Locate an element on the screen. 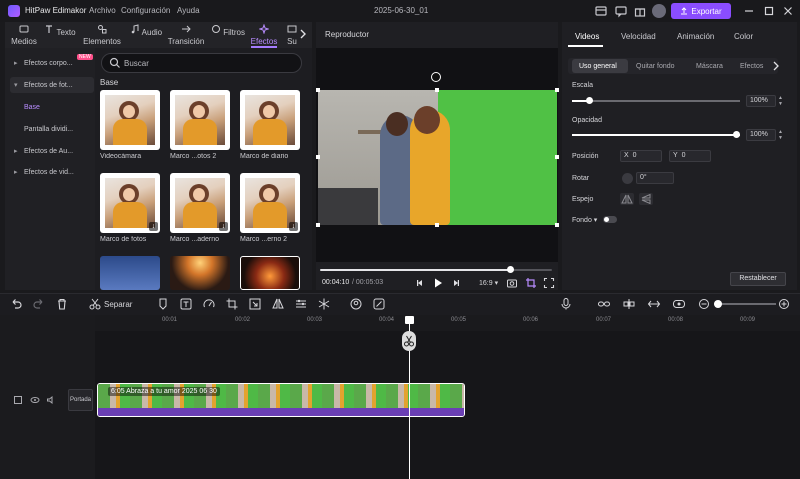  opacity-stepper-icon: ▲ ▼ is located at coordinates (780, 135).